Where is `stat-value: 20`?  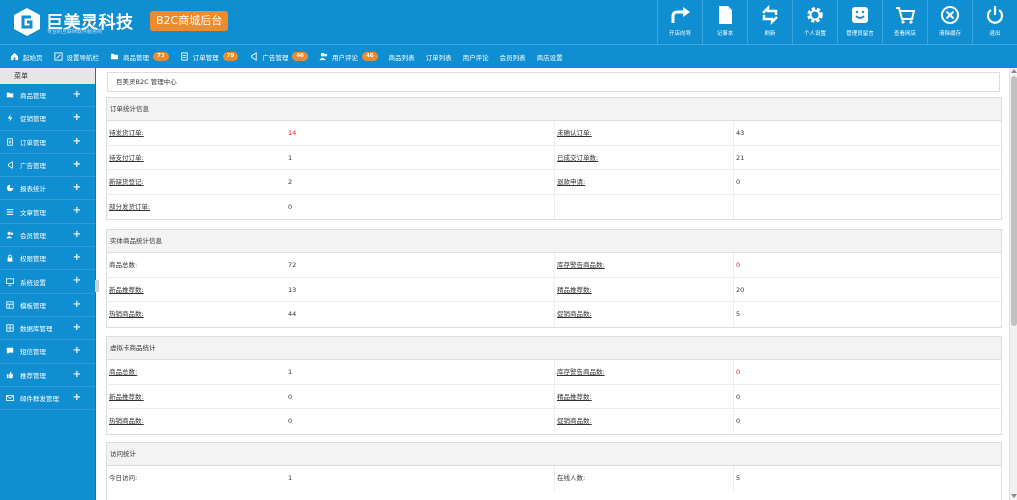
stat-value: 20 is located at coordinates (740, 289).